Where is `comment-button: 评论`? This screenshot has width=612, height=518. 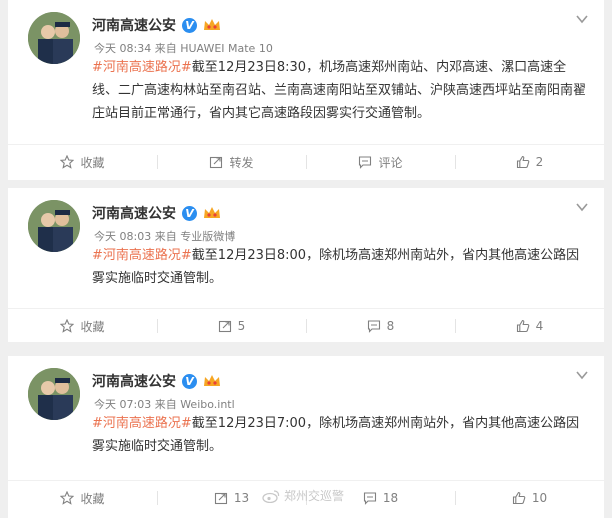 comment-button: 评论 is located at coordinates (380, 162).